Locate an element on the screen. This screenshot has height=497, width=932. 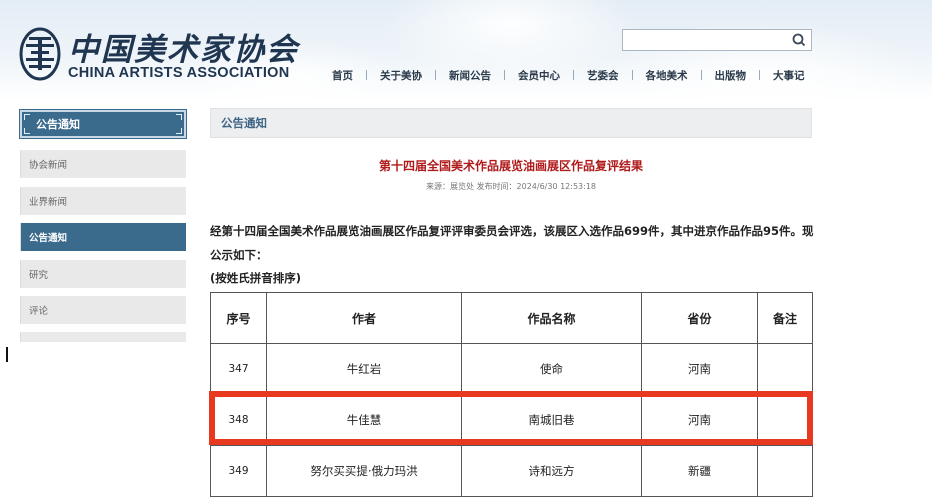
column-header-province: 省份 is located at coordinates (699, 318).